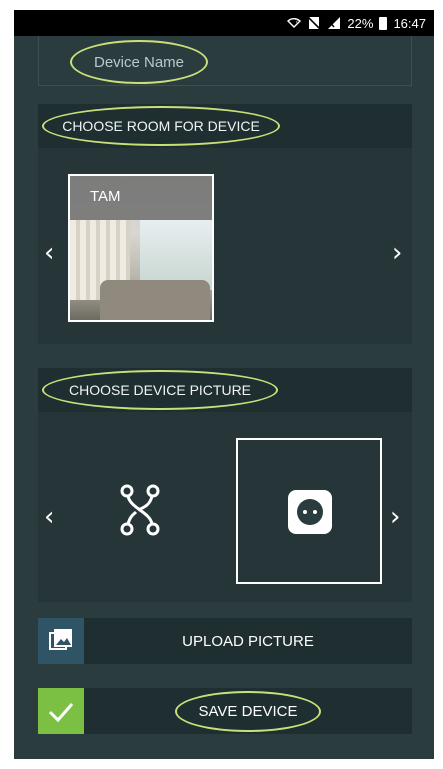 This screenshot has width=443, height=769. What do you see at coordinates (305, 512) in the screenshot?
I see `socket-hole-left` at bounding box center [305, 512].